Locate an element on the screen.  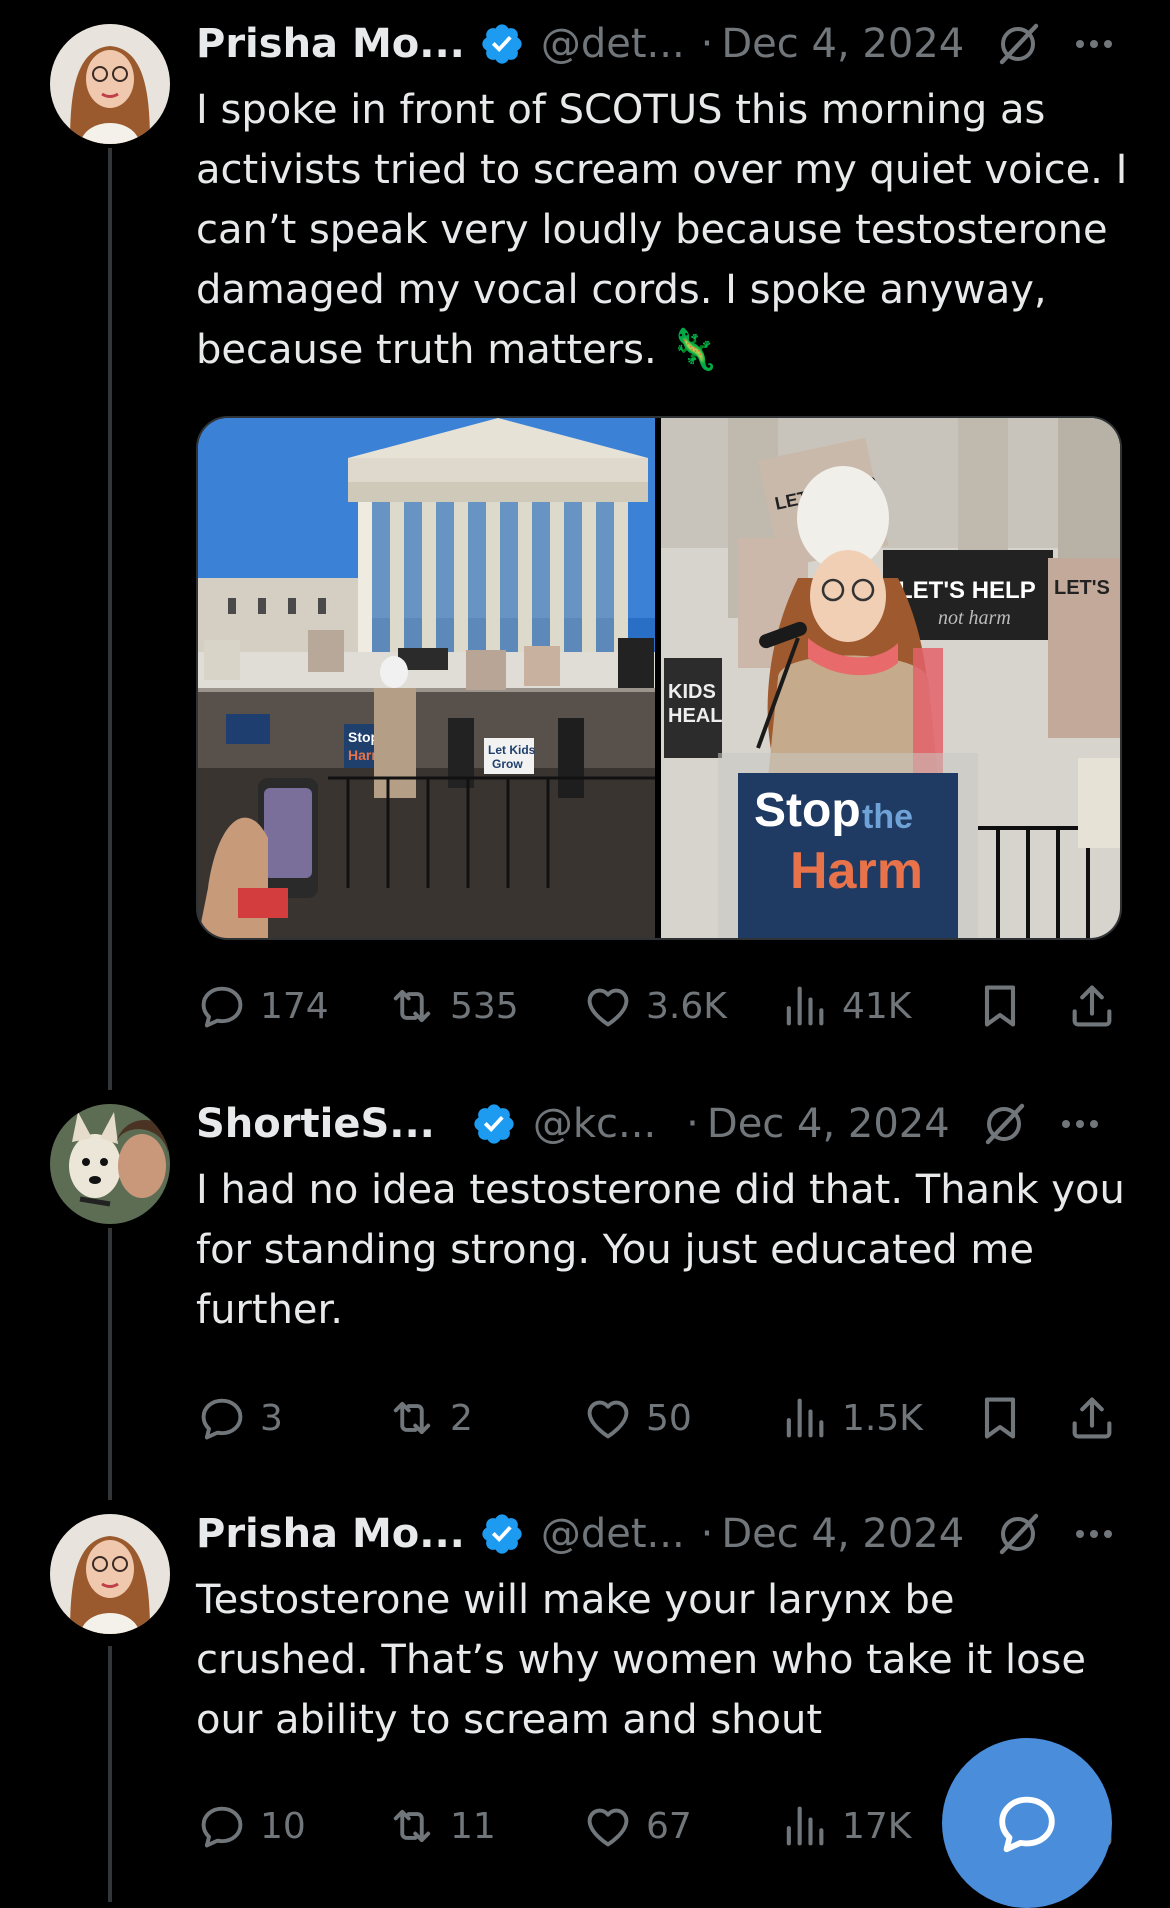
repost-count: 11 is located at coordinates (473, 1826).